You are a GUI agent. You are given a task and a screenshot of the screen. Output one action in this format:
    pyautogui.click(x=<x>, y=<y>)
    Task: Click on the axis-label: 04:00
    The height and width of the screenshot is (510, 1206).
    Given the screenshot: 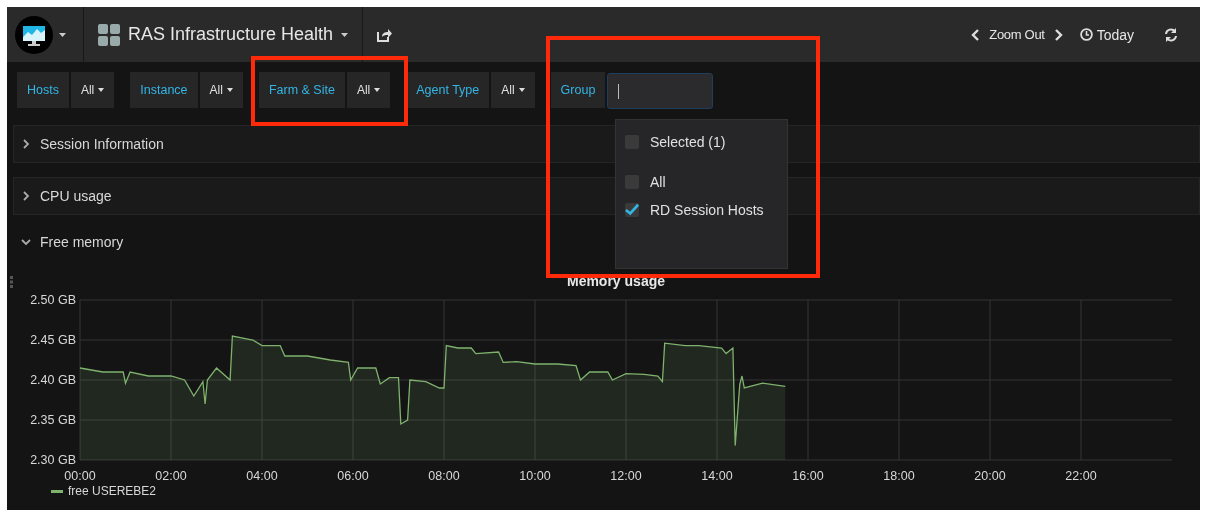 What is the action you would take?
    pyautogui.click(x=262, y=476)
    